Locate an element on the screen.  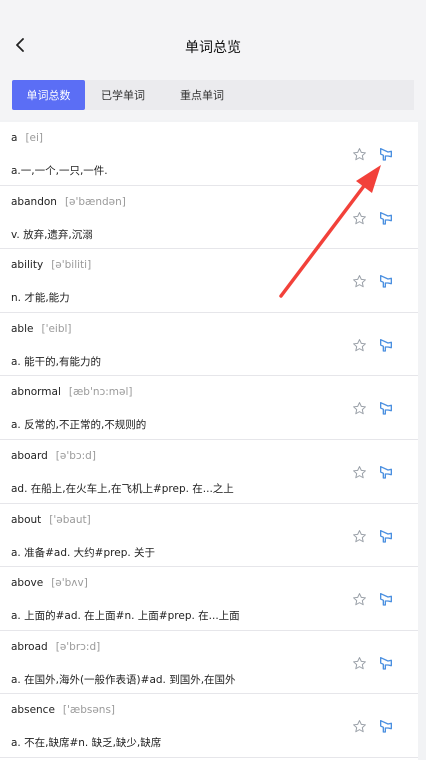
word-text: about is located at coordinates (26, 519).